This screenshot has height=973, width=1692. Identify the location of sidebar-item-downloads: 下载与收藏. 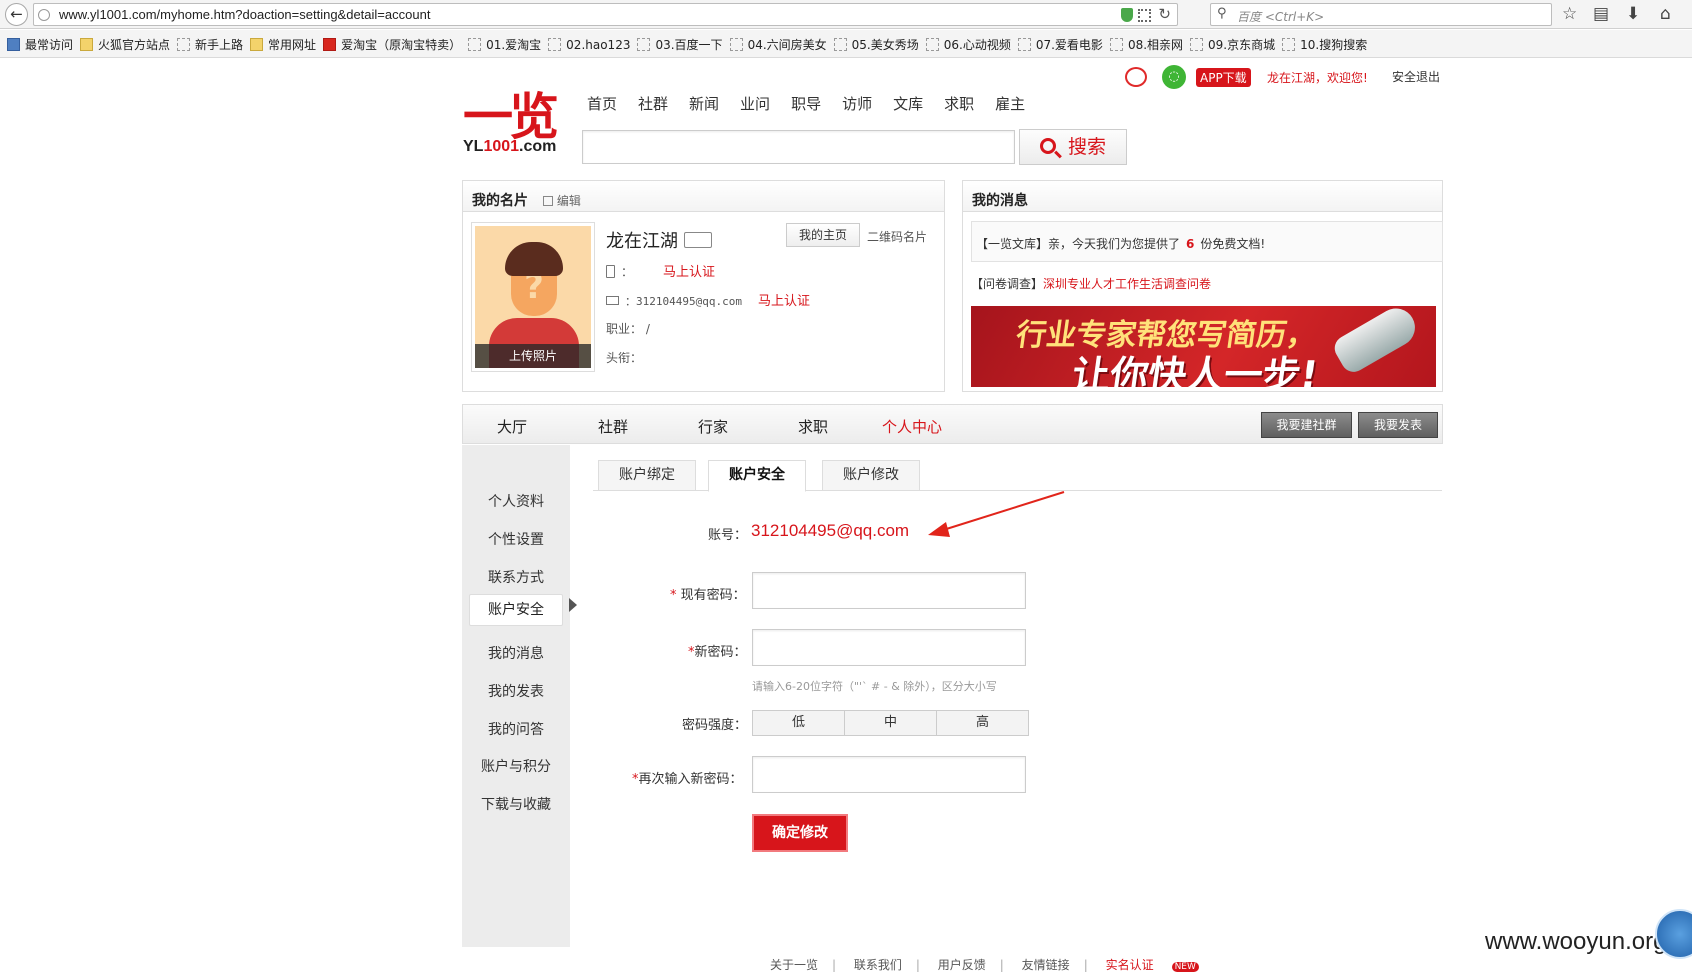
(516, 804).